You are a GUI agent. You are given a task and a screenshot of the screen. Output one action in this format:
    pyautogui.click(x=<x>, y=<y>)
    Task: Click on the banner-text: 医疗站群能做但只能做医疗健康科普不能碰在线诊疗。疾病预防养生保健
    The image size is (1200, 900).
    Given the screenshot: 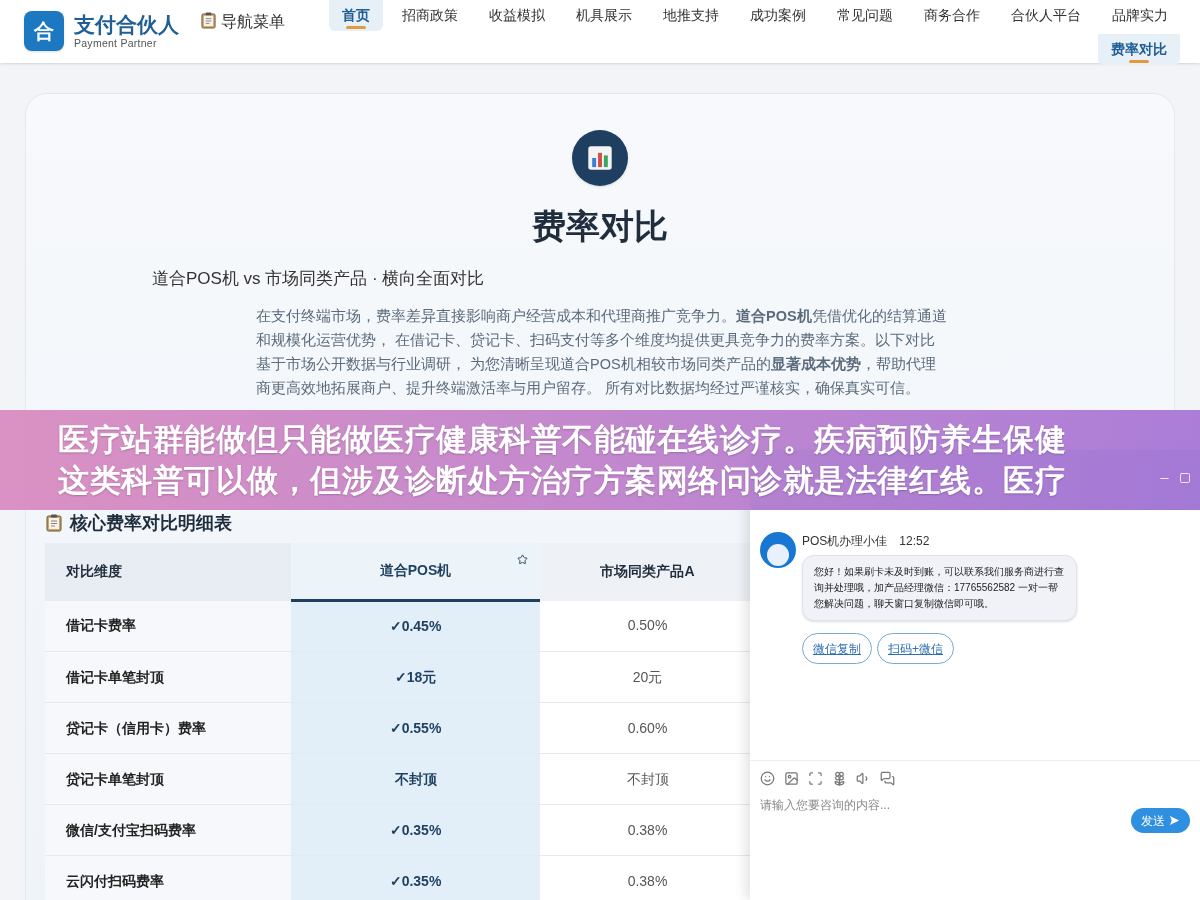 What is the action you would take?
    pyautogui.click(x=562, y=440)
    